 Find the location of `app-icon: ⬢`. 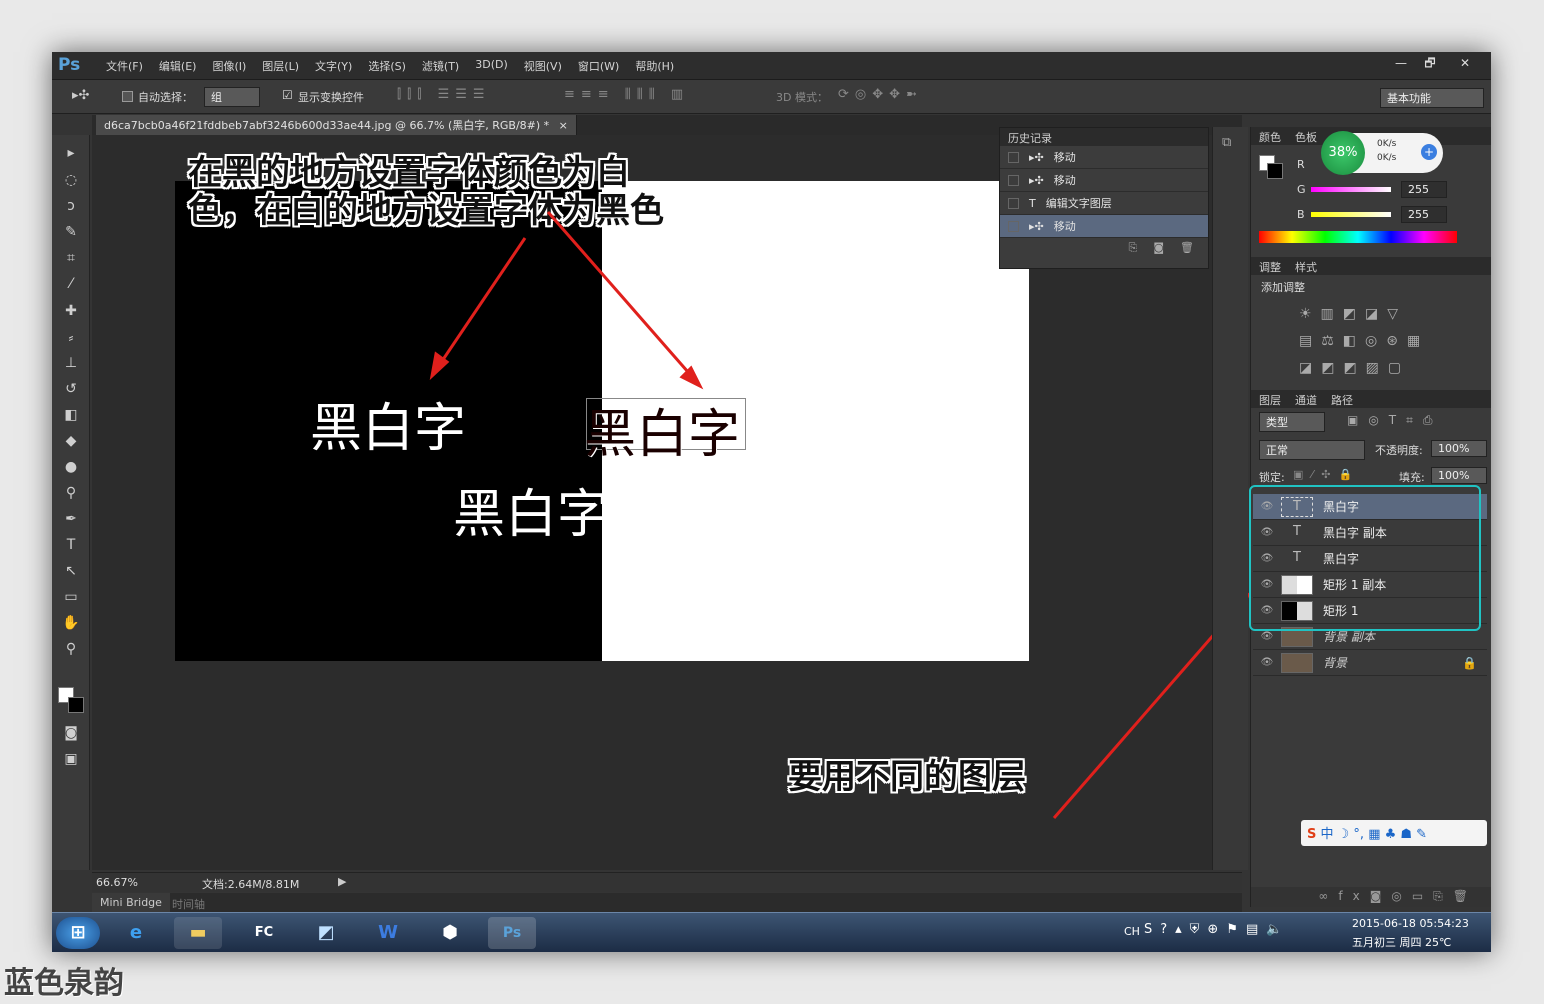

app-icon: ⬢ is located at coordinates (450, 933).